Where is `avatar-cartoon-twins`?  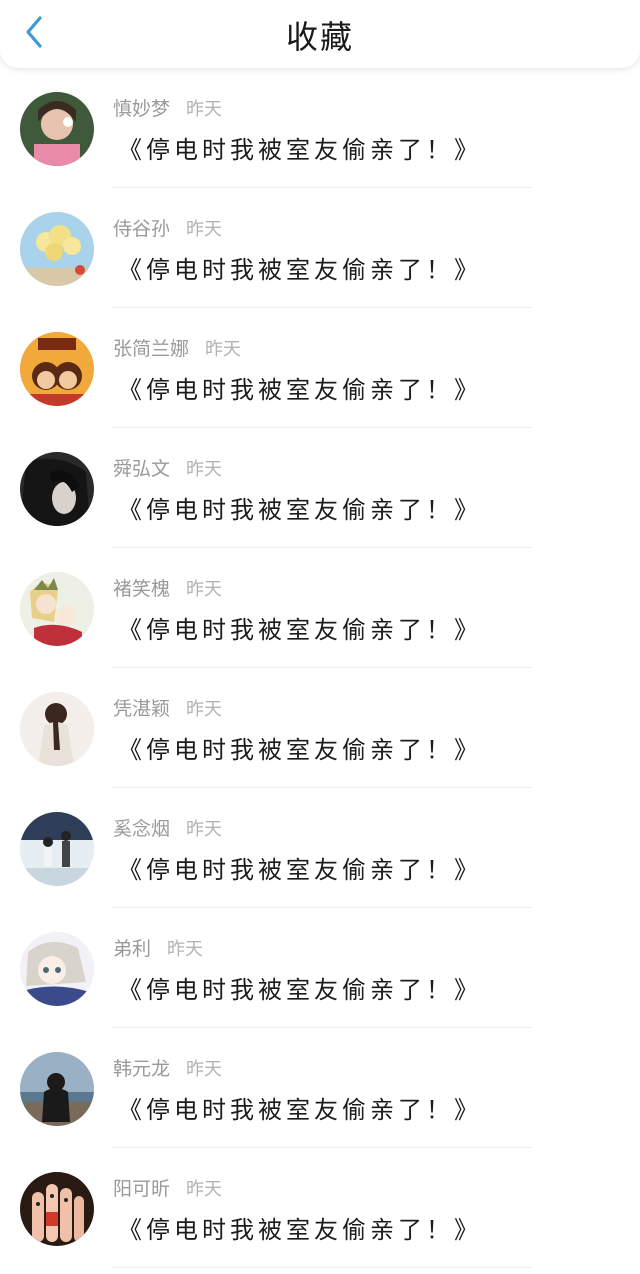
avatar-cartoon-twins is located at coordinates (57, 369).